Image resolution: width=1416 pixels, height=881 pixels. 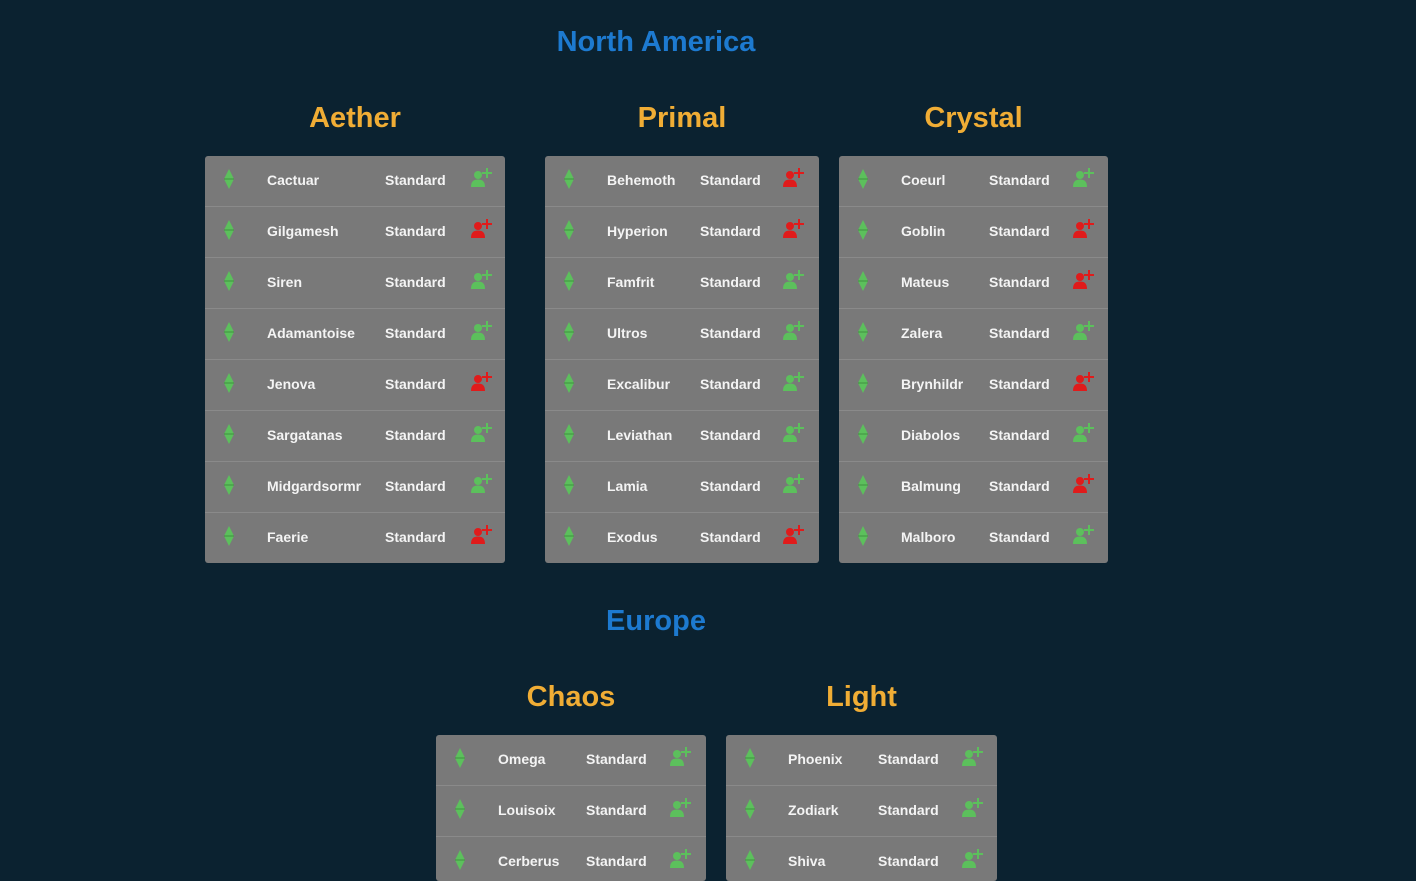 What do you see at coordinates (571, 811) in the screenshot?
I see `world-row: Louisoix Standard` at bounding box center [571, 811].